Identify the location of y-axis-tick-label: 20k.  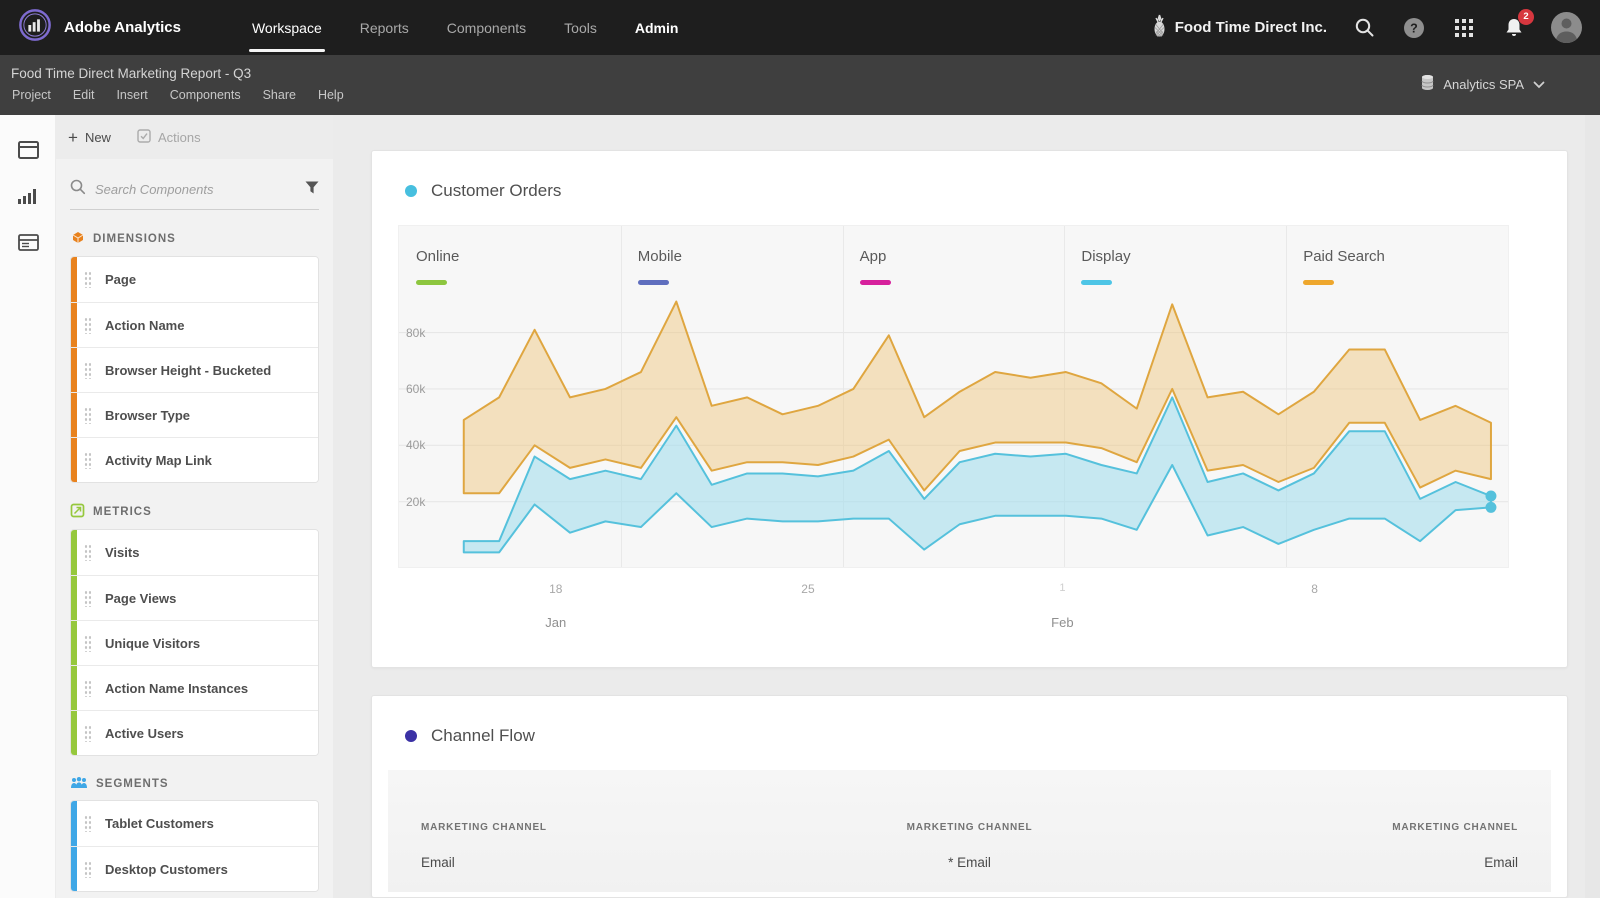
(416, 501).